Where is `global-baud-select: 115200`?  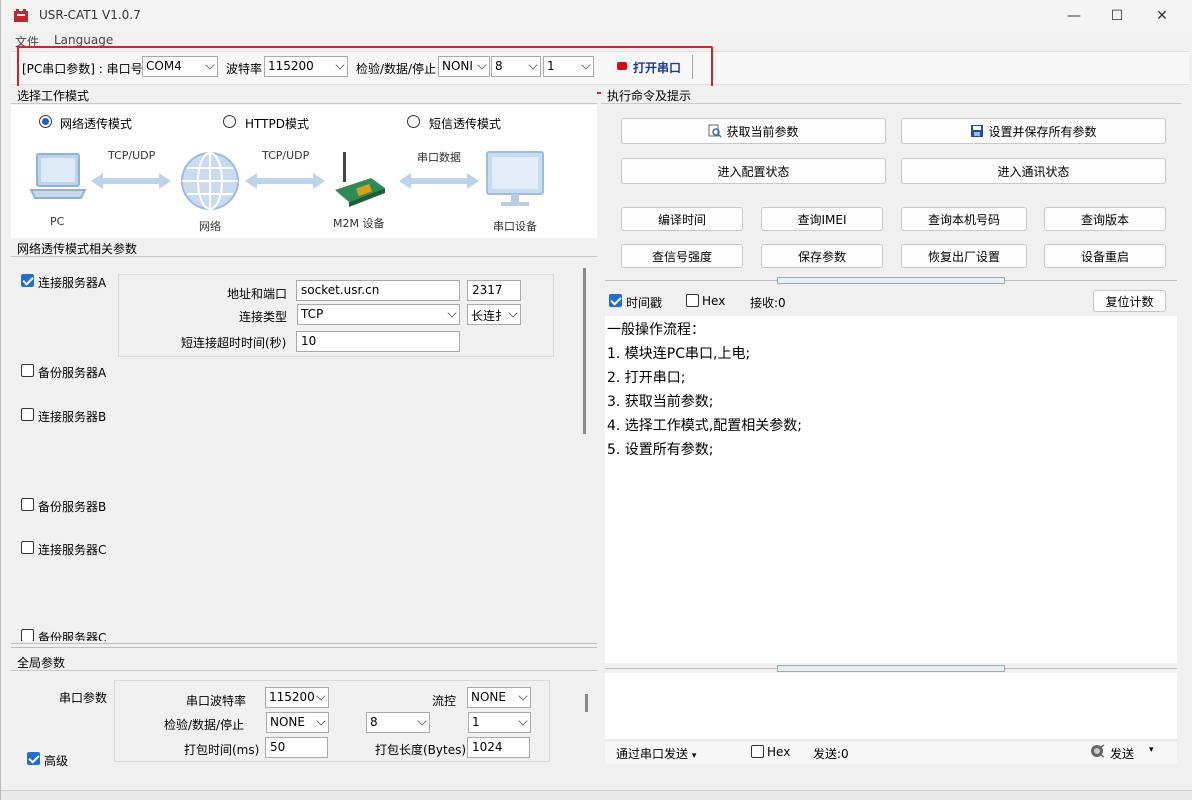
global-baud-select: 115200 is located at coordinates (297, 697).